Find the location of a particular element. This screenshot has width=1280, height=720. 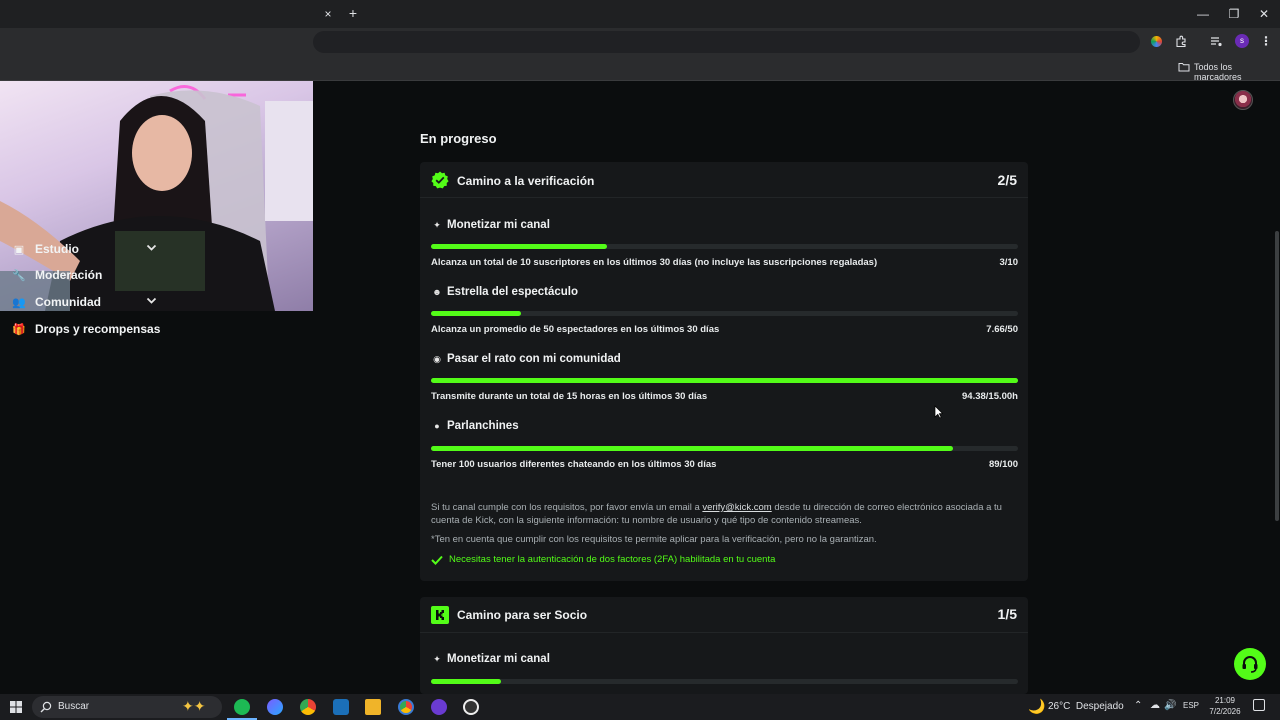

volume-icon: 🔊 is located at coordinates (1170, 705).